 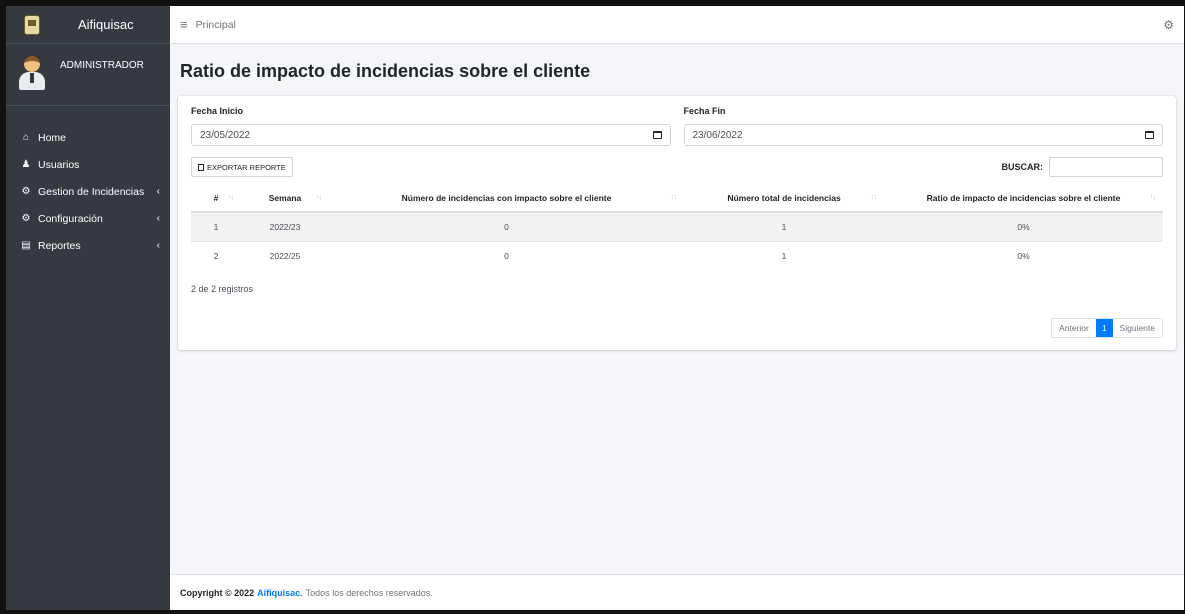 What do you see at coordinates (59, 164) in the screenshot?
I see `sidebar-item-label: Usuarios` at bounding box center [59, 164].